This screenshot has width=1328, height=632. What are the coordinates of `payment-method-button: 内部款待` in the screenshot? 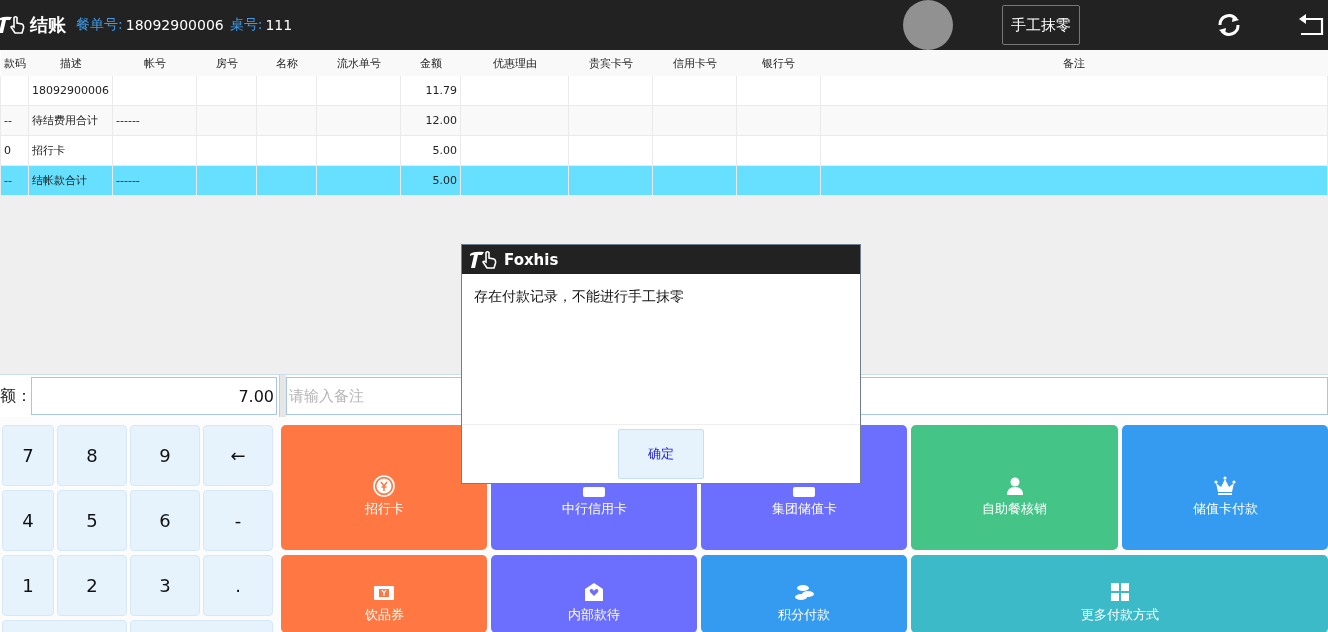 It's located at (594, 593).